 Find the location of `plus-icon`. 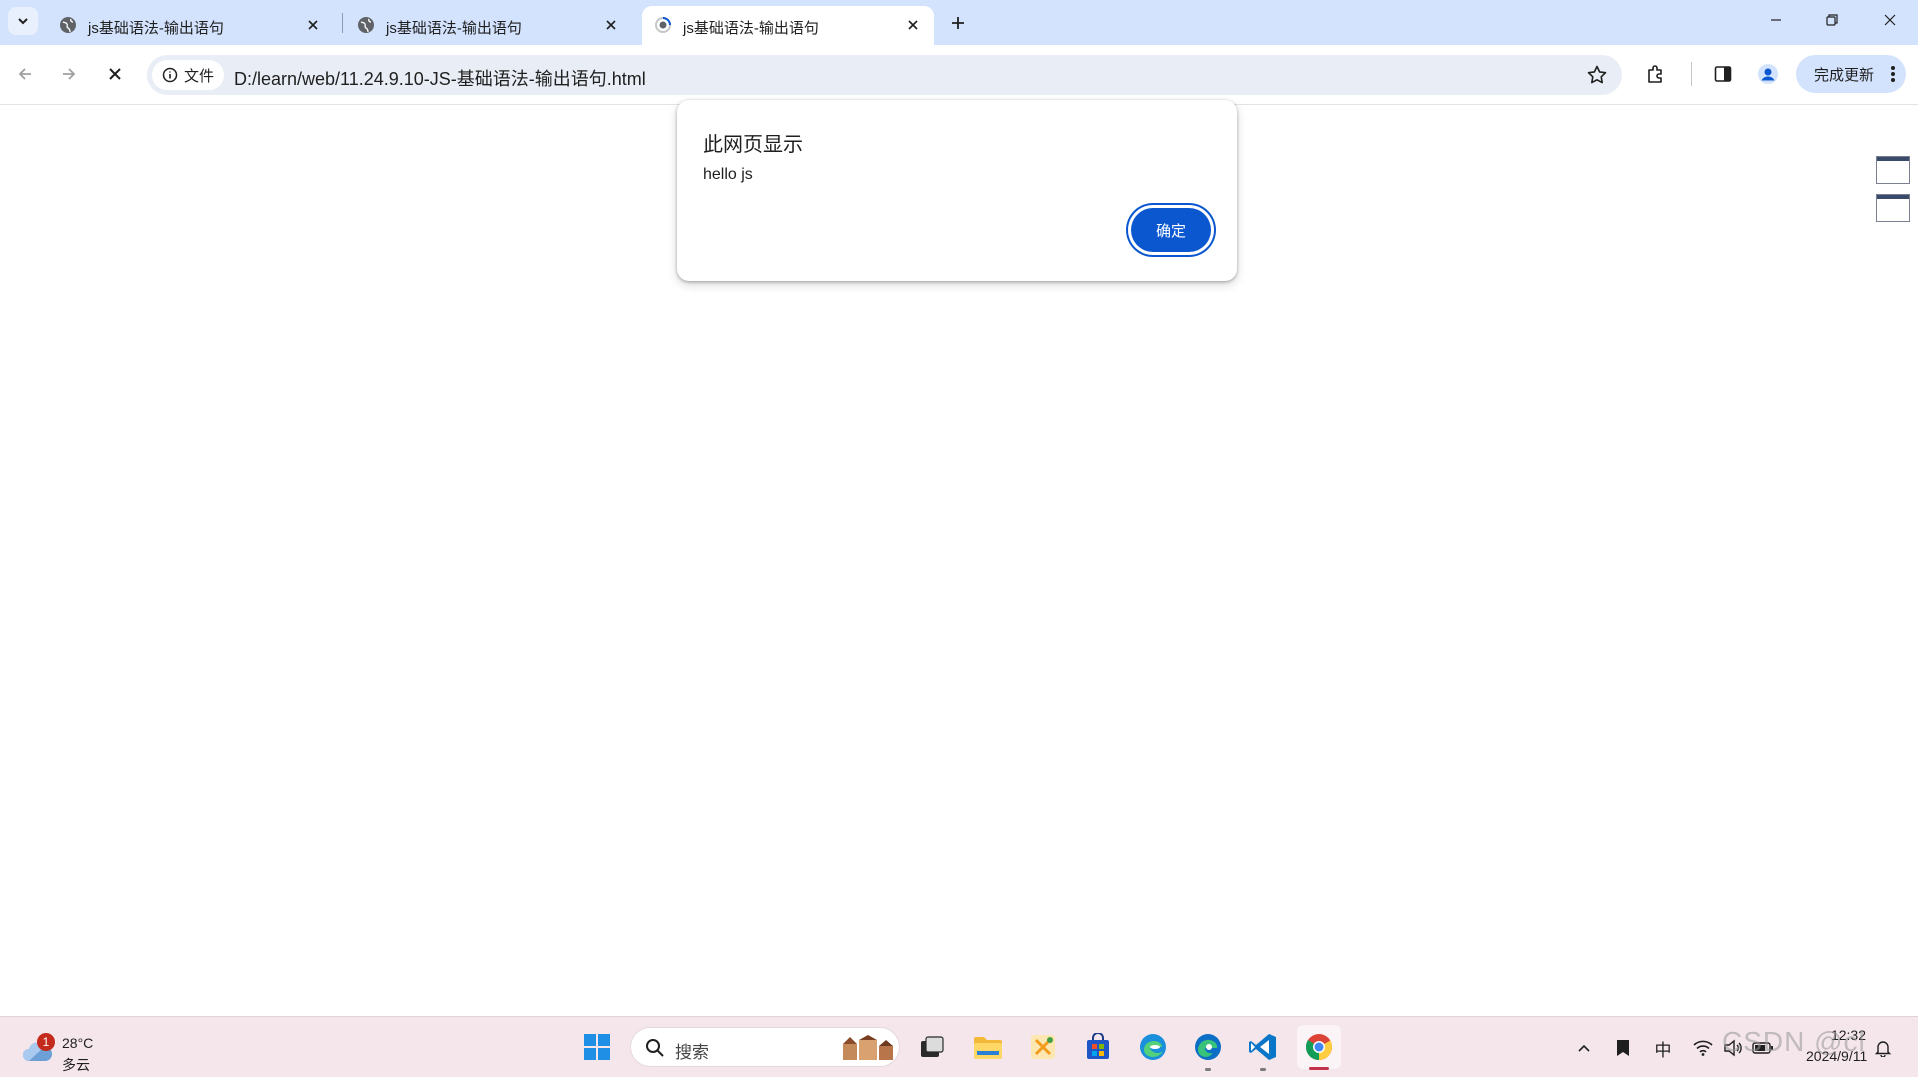

plus-icon is located at coordinates (958, 23).